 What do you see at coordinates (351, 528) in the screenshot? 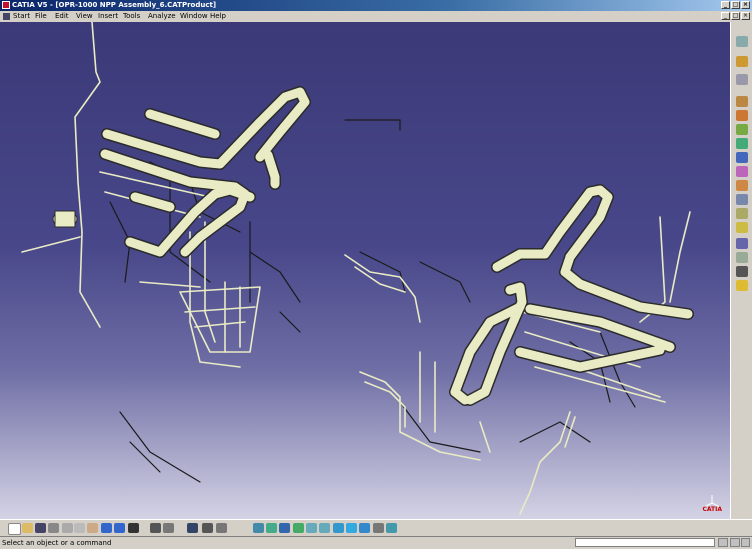
I see `views-icon` at bounding box center [351, 528].